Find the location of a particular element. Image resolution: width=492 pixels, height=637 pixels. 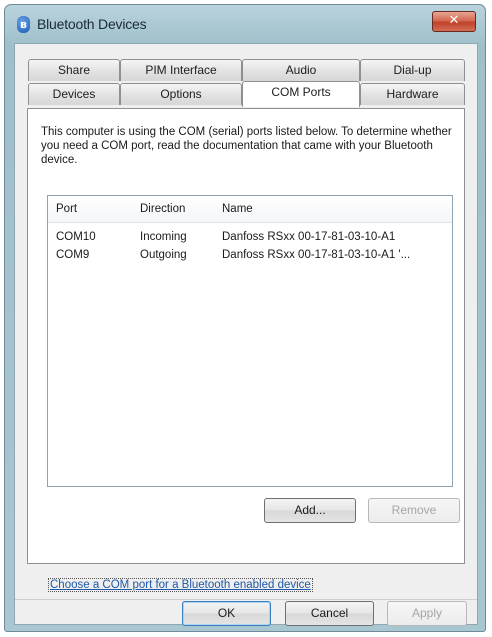

row-name: Danfoss RSxx 00-17-81-03-10-A1 is located at coordinates (309, 237).